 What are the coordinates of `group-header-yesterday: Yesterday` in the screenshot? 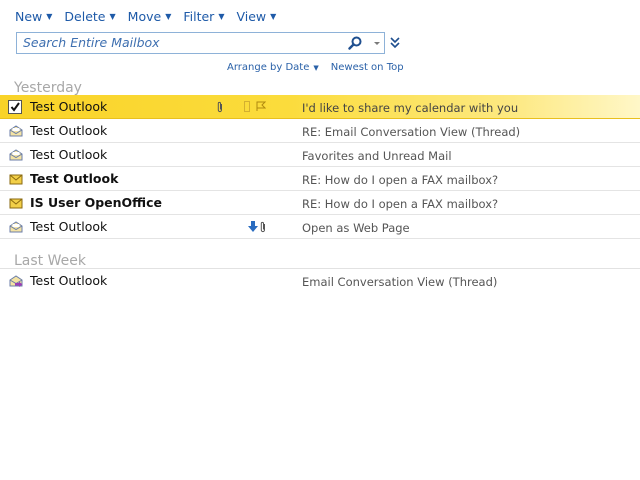 It's located at (48, 88).